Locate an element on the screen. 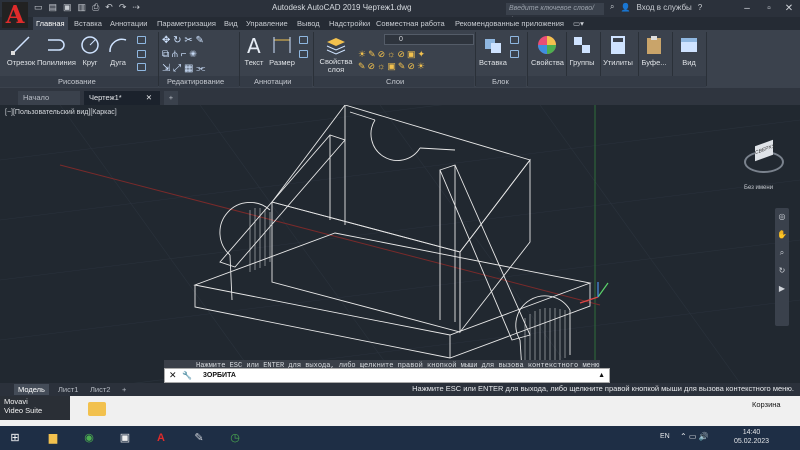  tab-start: Начало is located at coordinates (49, 98).